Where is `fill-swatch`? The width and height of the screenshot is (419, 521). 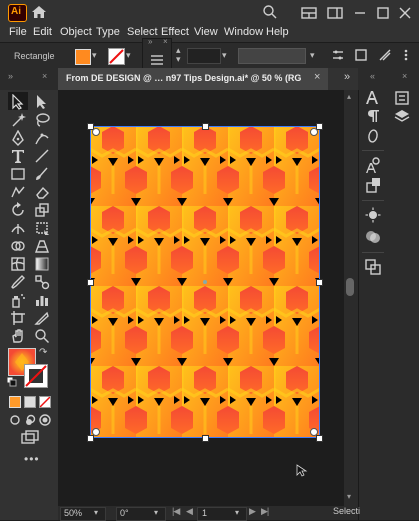
fill-swatch is located at coordinates (83, 57).